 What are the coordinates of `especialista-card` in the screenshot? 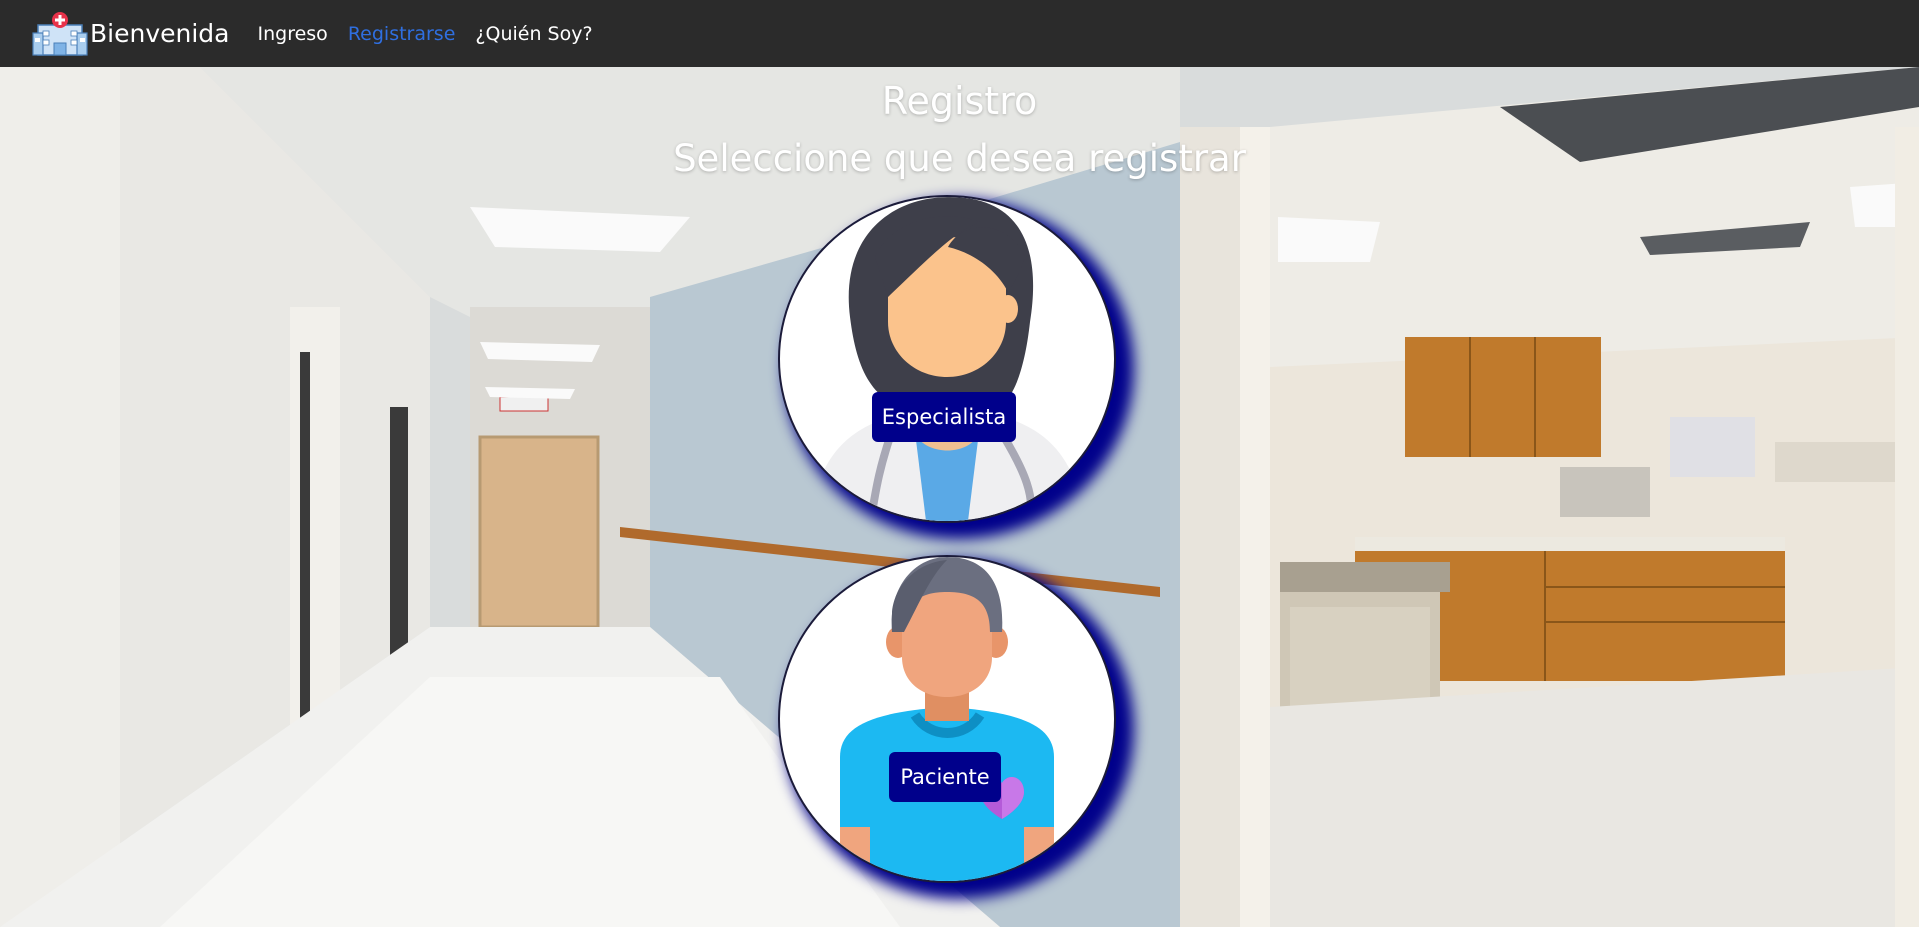 It's located at (947, 359).